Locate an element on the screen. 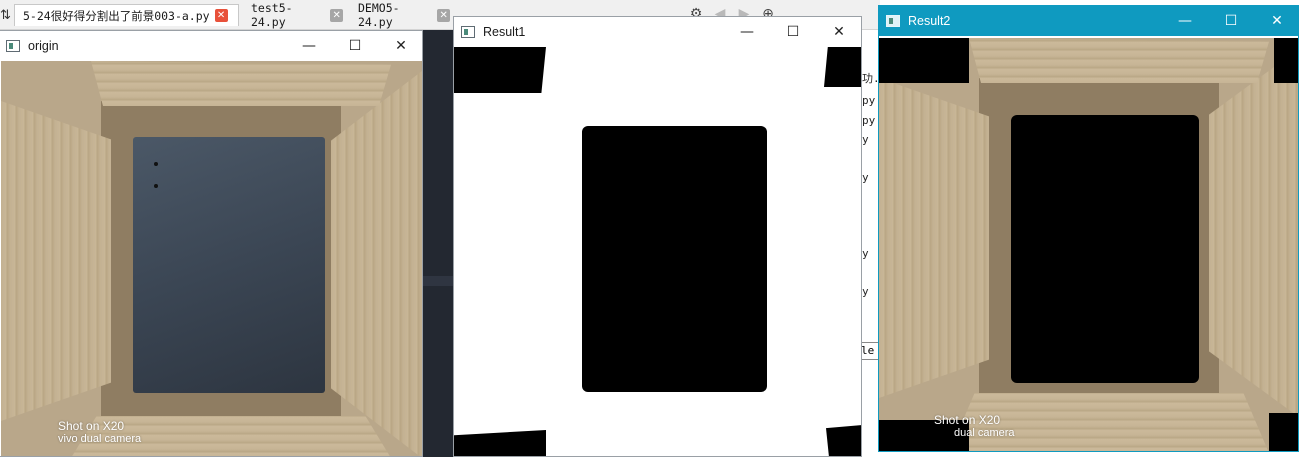 The height and width of the screenshot is (457, 1299). tab-label: 5-24很好得分割出了前景003-a.py is located at coordinates (116, 15).